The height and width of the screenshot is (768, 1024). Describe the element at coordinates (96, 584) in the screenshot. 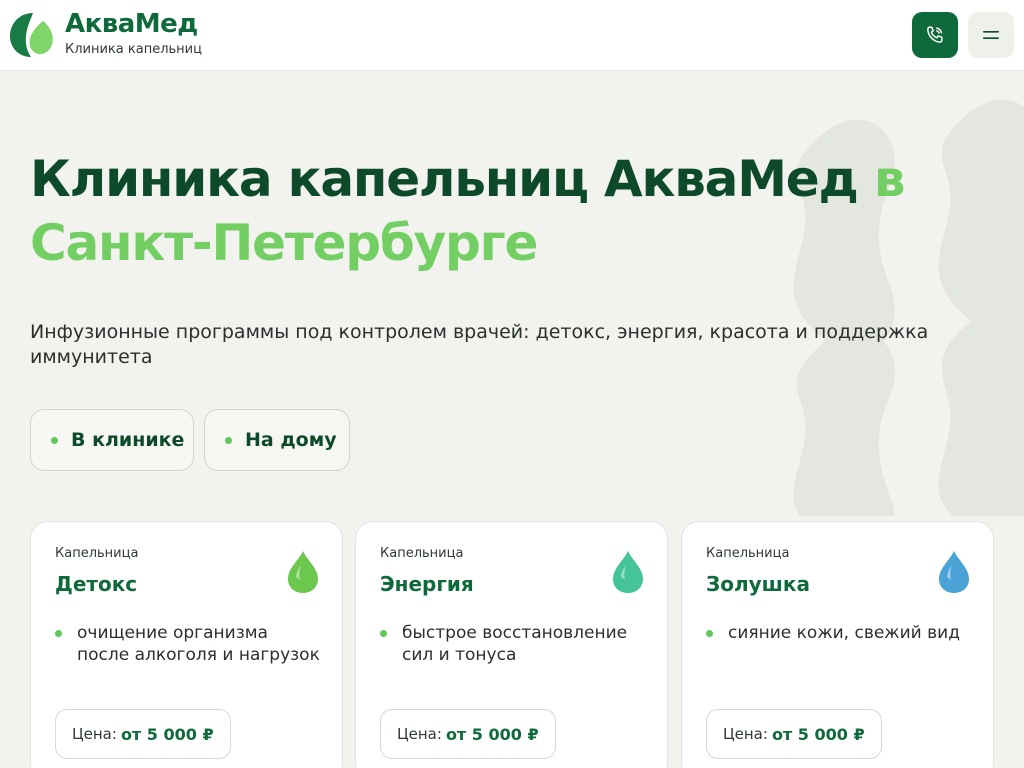

I see `card-title: Детокс` at that location.